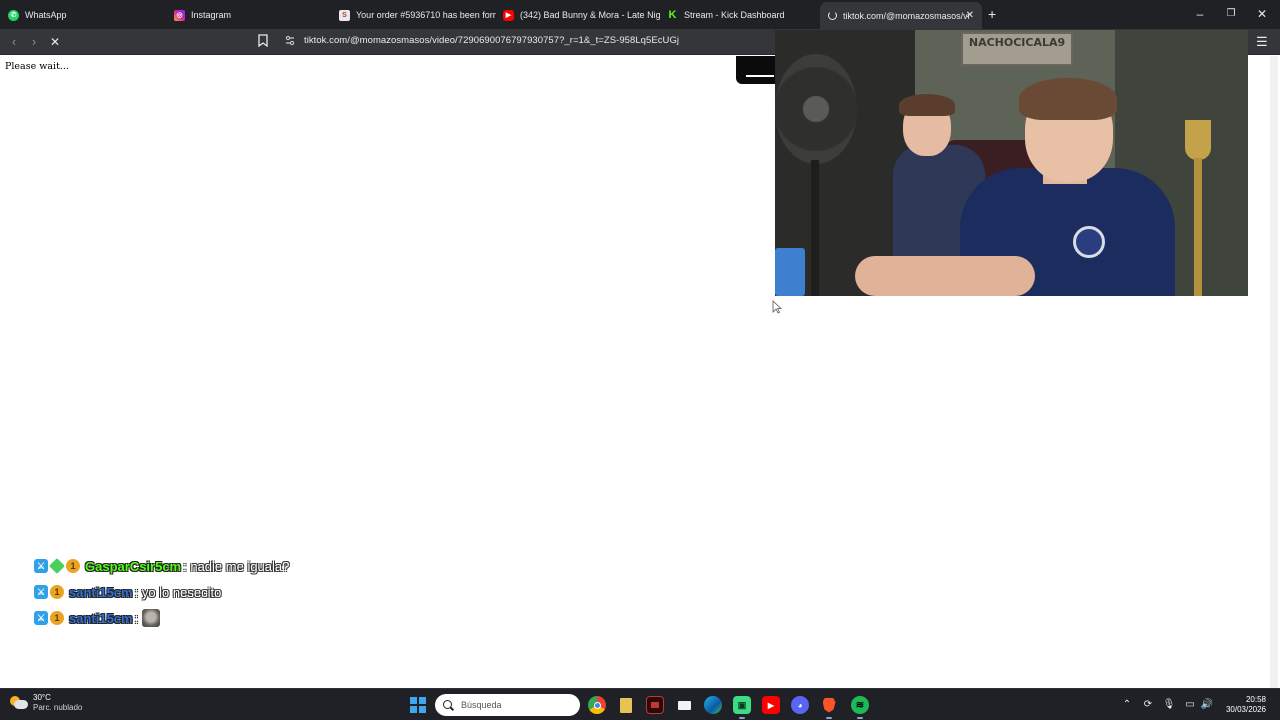 Image resolution: width=1280 pixels, height=720 pixels. I want to click on chevron-up-icon: ⌃, so click(1127, 705).